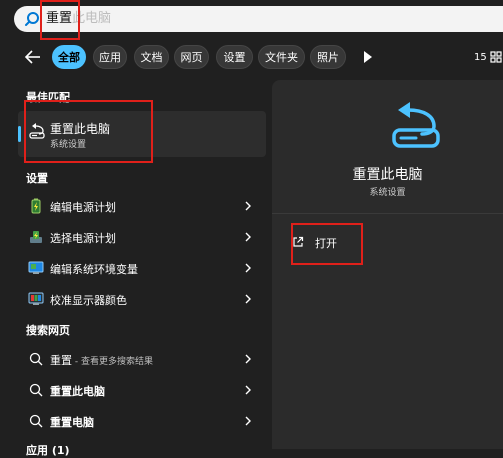 The width and height of the screenshot is (503, 458). I want to click on filter-settings: 设置, so click(234, 57).